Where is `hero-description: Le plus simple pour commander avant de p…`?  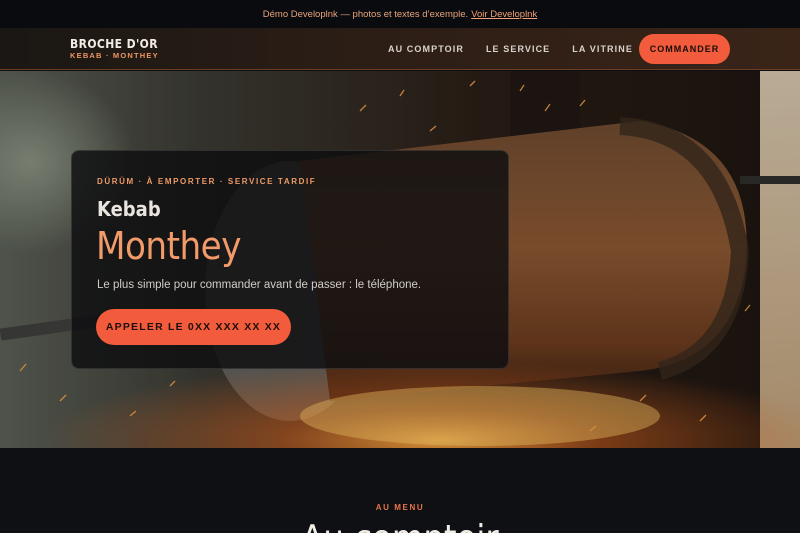 hero-description: Le plus simple pour commander avant de p… is located at coordinates (259, 285).